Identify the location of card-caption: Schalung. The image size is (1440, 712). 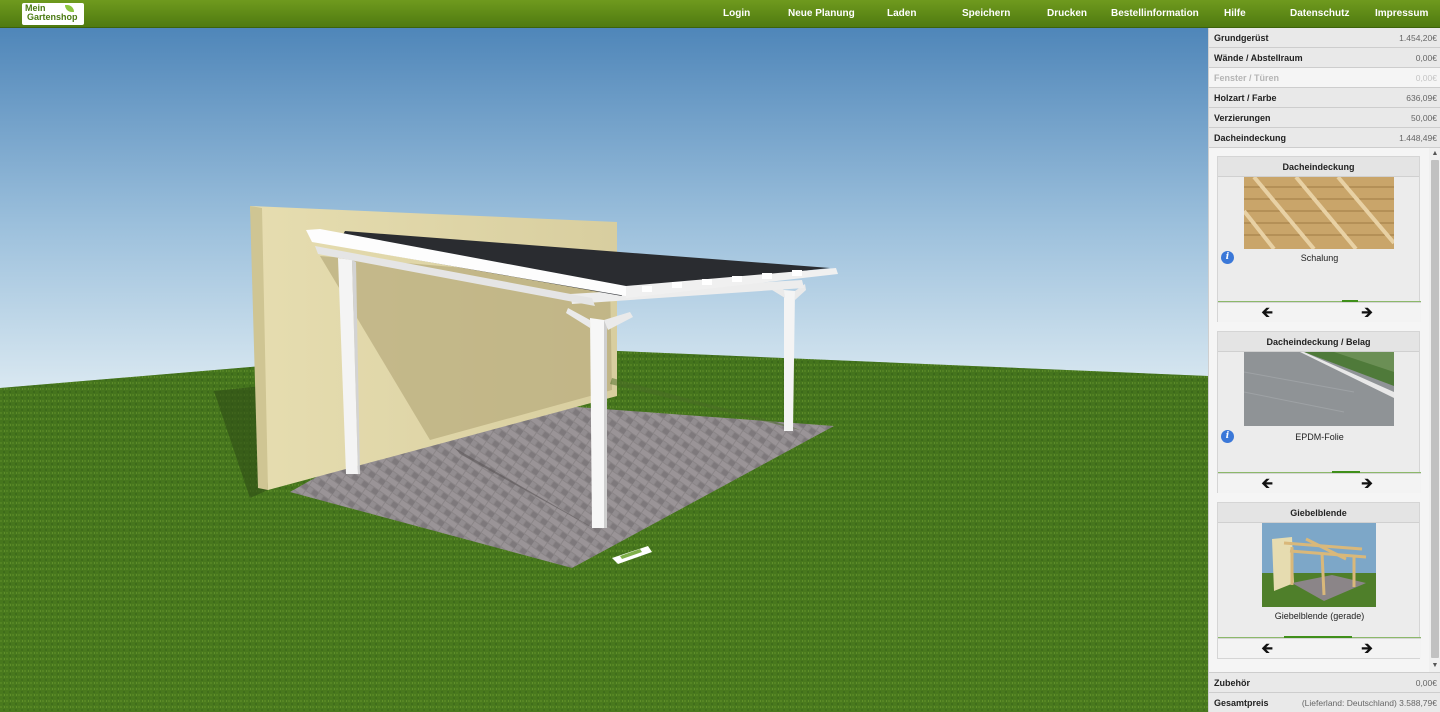
(1319, 258).